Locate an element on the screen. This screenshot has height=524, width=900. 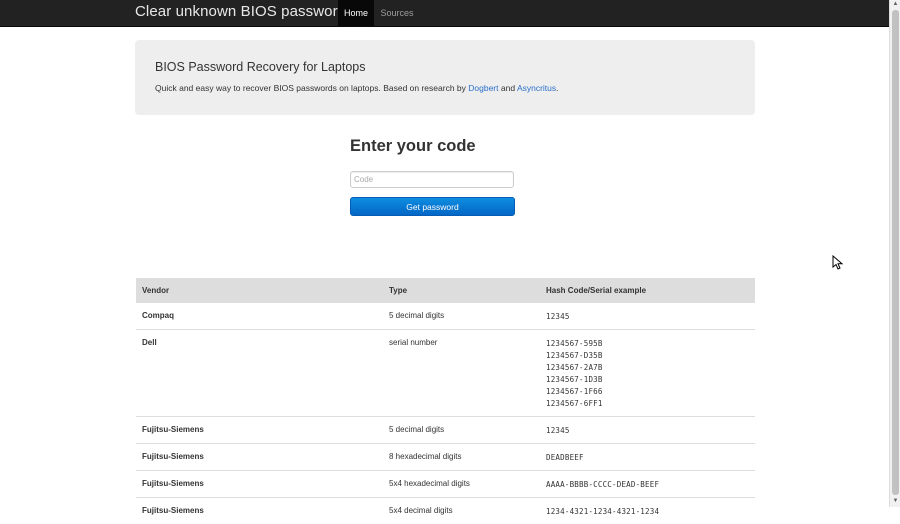
type-cell: serial number is located at coordinates (461, 373).